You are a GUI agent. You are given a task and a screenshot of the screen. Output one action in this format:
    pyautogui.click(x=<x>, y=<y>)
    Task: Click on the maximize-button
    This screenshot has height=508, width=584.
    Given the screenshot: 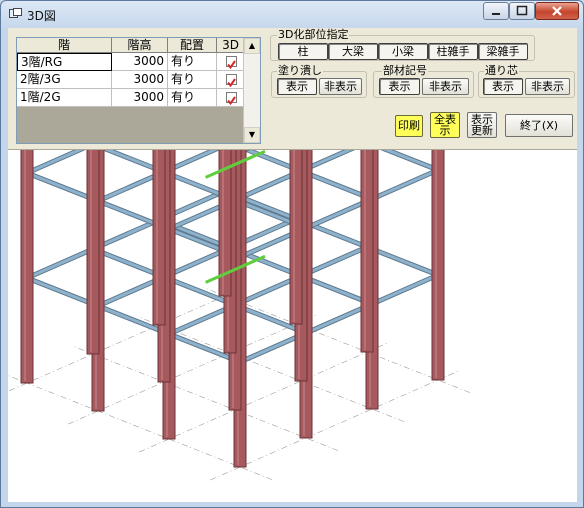 What is the action you would take?
    pyautogui.click(x=522, y=11)
    